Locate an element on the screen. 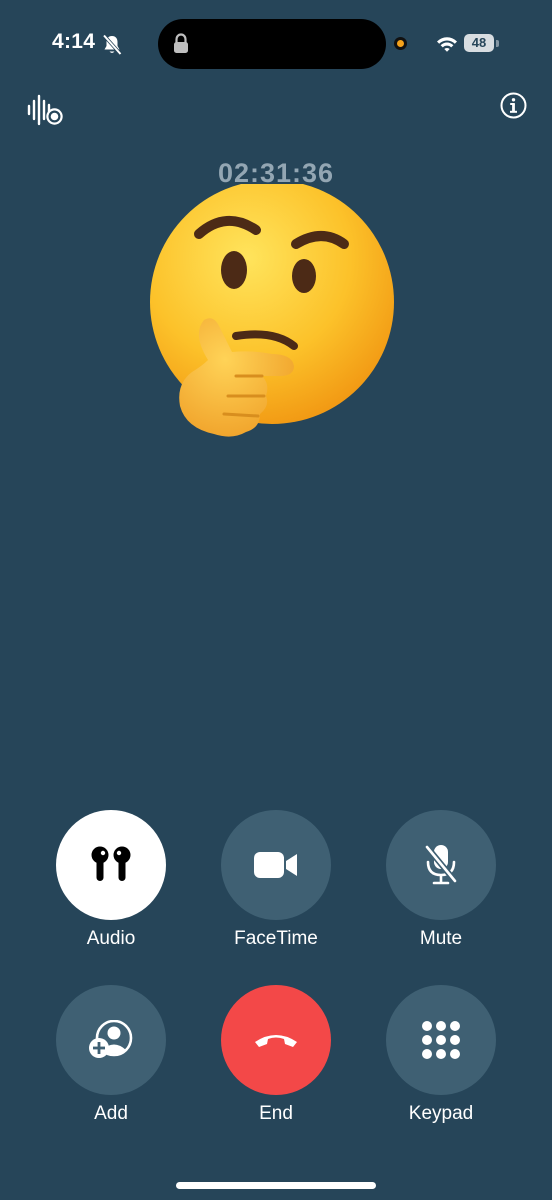 This screenshot has height=1200, width=552. battery-indicator: 48 is located at coordinates (481, 44).